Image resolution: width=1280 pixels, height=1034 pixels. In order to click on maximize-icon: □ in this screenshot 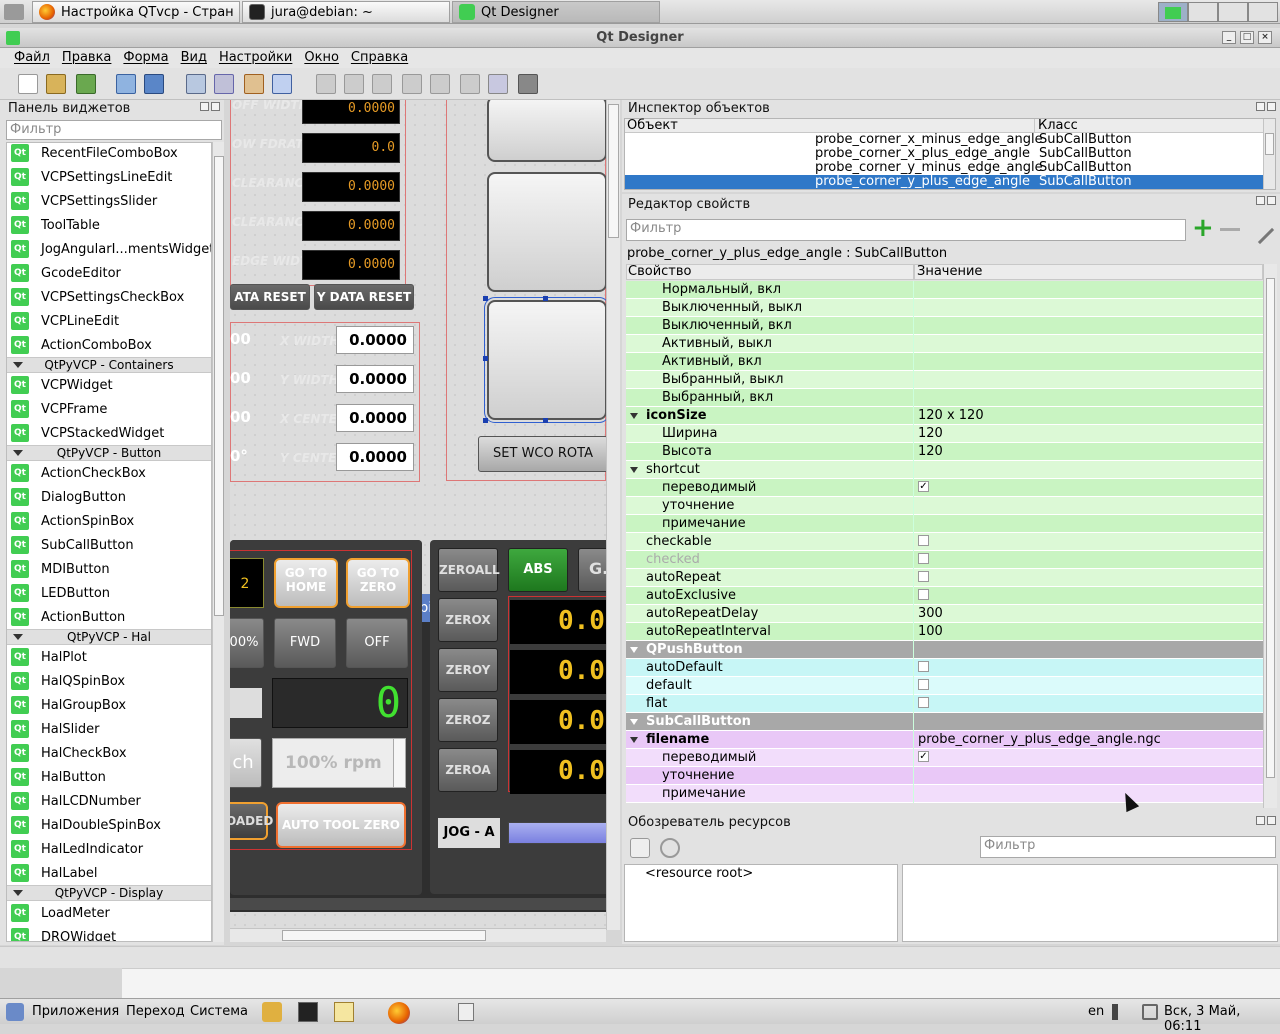, I will do `click(1247, 37)`.